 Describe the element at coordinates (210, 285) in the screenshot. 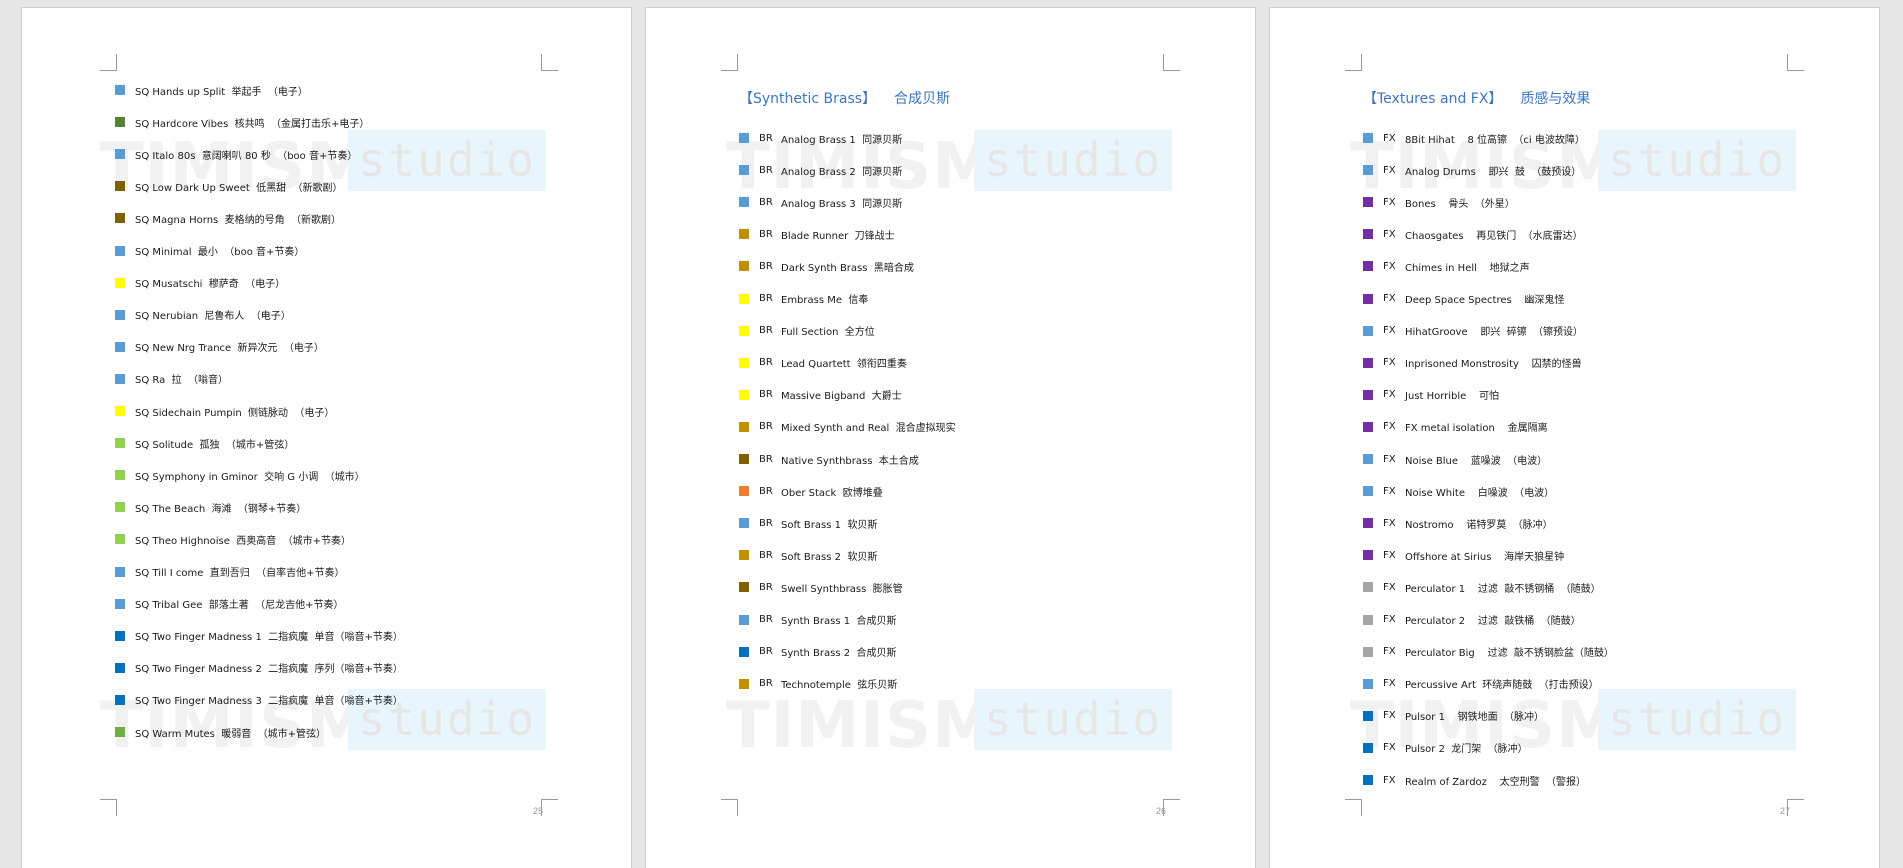

I see `preset-name: SQ Musatschi 穆萨奇 （电子）` at that location.